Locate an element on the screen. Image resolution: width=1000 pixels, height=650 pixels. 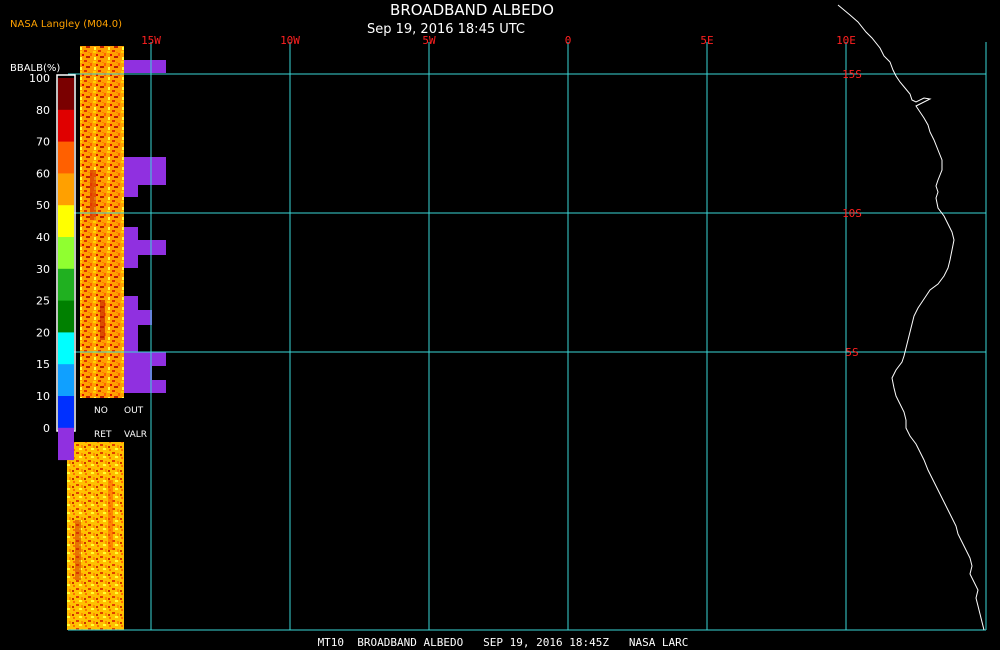
latitude-label: 15S is located at coordinates (852, 74).